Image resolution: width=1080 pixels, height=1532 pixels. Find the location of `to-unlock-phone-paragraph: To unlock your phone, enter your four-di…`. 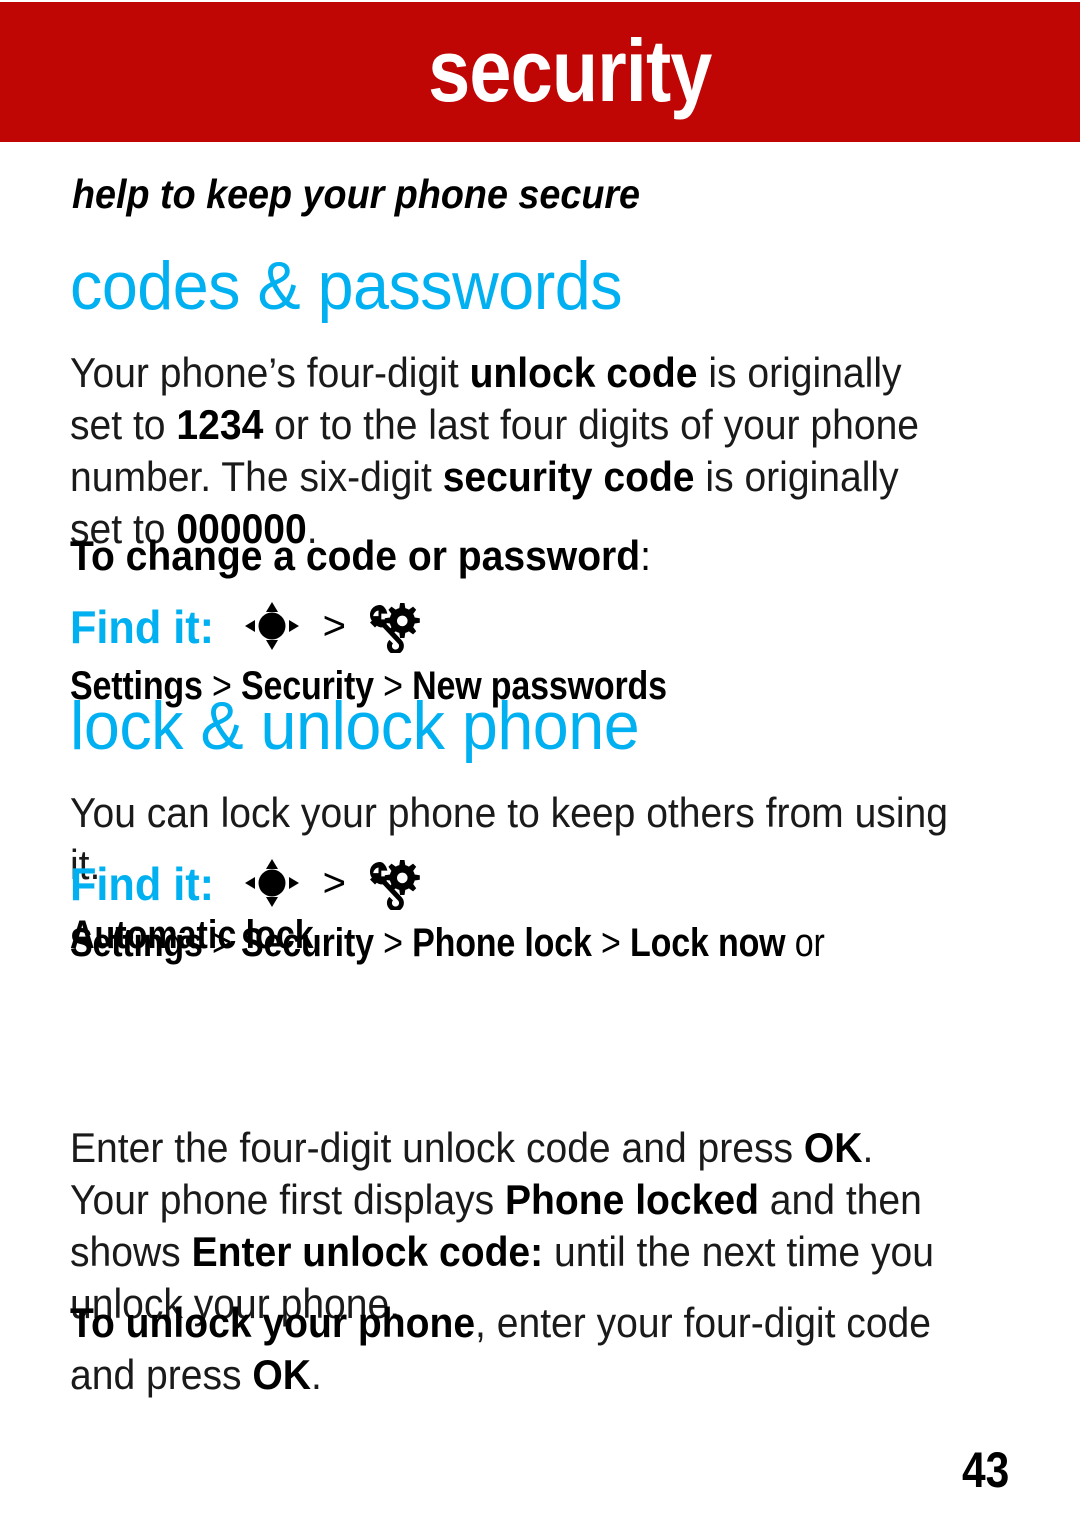

to-unlock-phone-paragraph: To unlock your phone, enter your four-di… is located at coordinates (501, 1348).